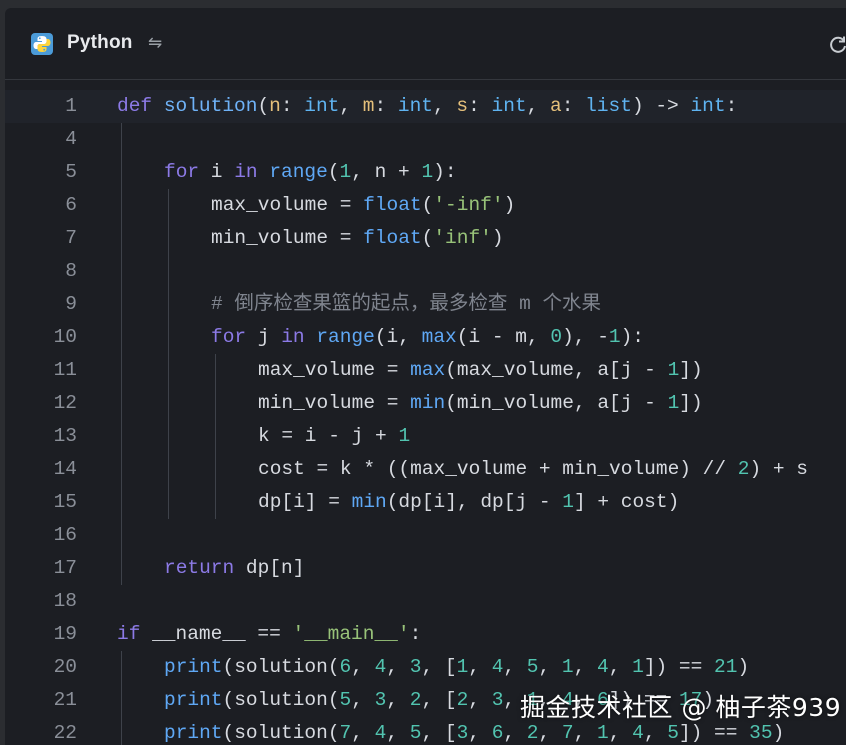 The height and width of the screenshot is (745, 846). Describe the element at coordinates (468, 205) in the screenshot. I see `code-token: '-inf'` at that location.